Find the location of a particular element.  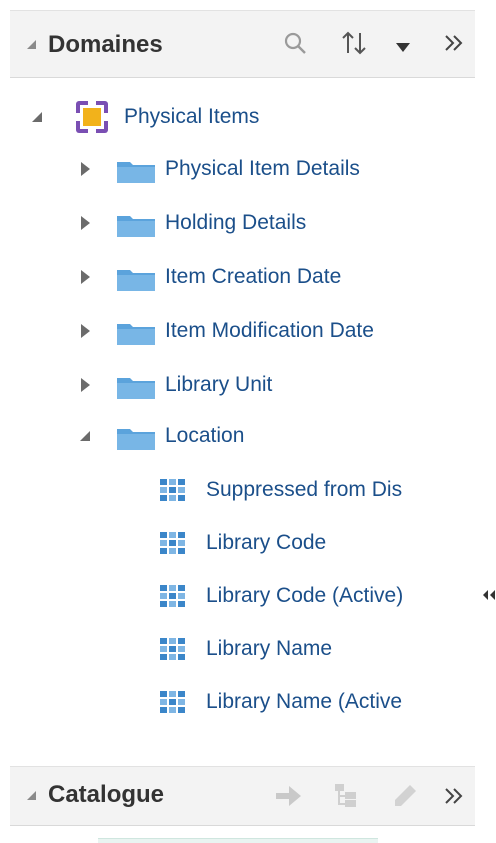

tree-folder-holding-details: Holding Details is located at coordinates (242, 223).